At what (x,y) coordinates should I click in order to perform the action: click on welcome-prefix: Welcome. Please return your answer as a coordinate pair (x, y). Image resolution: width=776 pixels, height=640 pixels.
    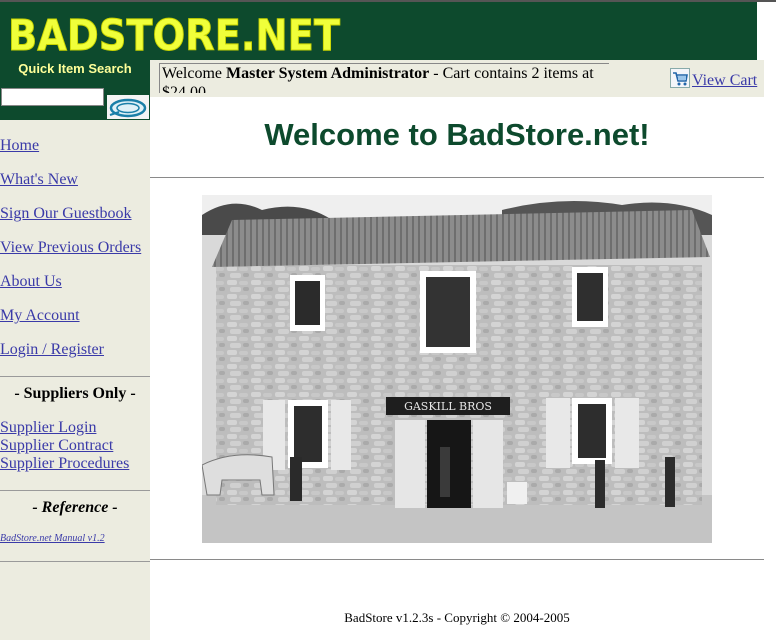
    Looking at the image, I should click on (194, 73).